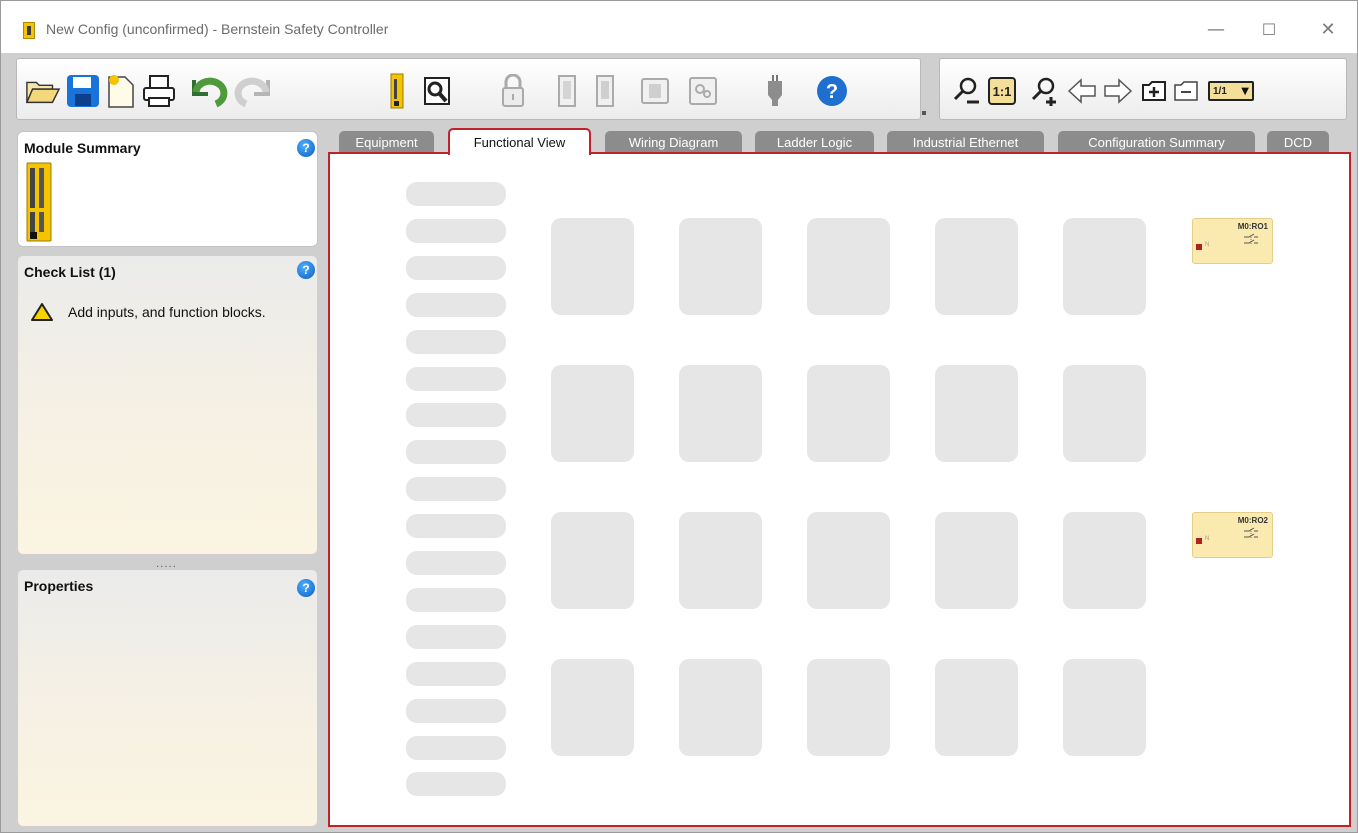 The image size is (1358, 833). I want to click on tab-industrial-ethernet: Industrial Ethernet, so click(965, 142).